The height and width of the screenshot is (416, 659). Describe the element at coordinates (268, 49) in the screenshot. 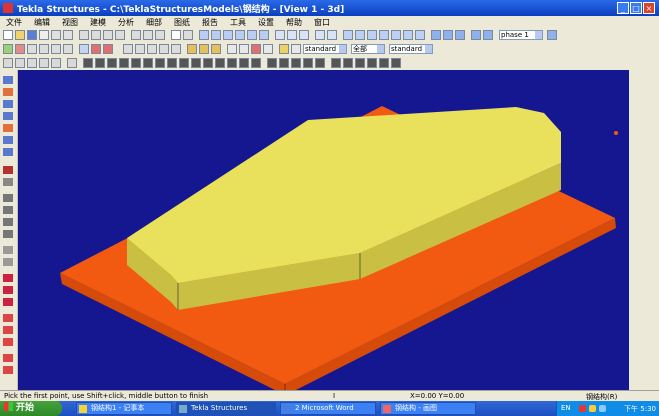

I see `edit-icon` at that location.